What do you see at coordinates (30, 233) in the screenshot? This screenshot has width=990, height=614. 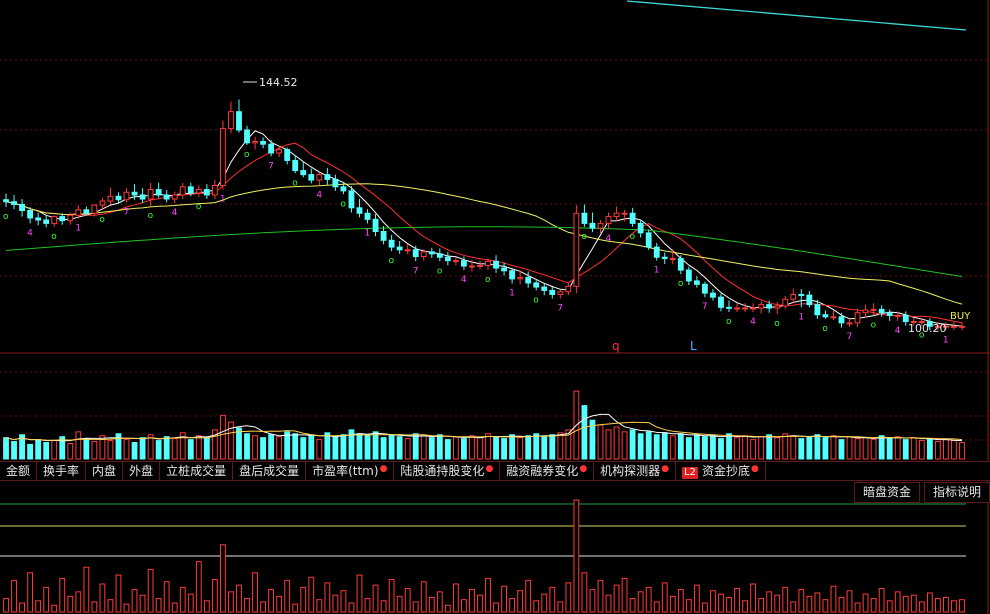 I see `signal-mark: 4` at bounding box center [30, 233].